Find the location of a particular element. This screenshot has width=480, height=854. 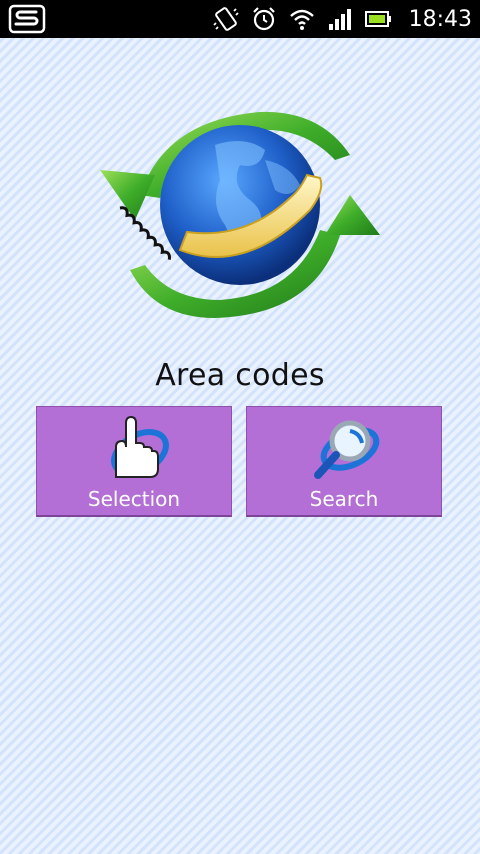

selection-button: Selection is located at coordinates (134, 461).